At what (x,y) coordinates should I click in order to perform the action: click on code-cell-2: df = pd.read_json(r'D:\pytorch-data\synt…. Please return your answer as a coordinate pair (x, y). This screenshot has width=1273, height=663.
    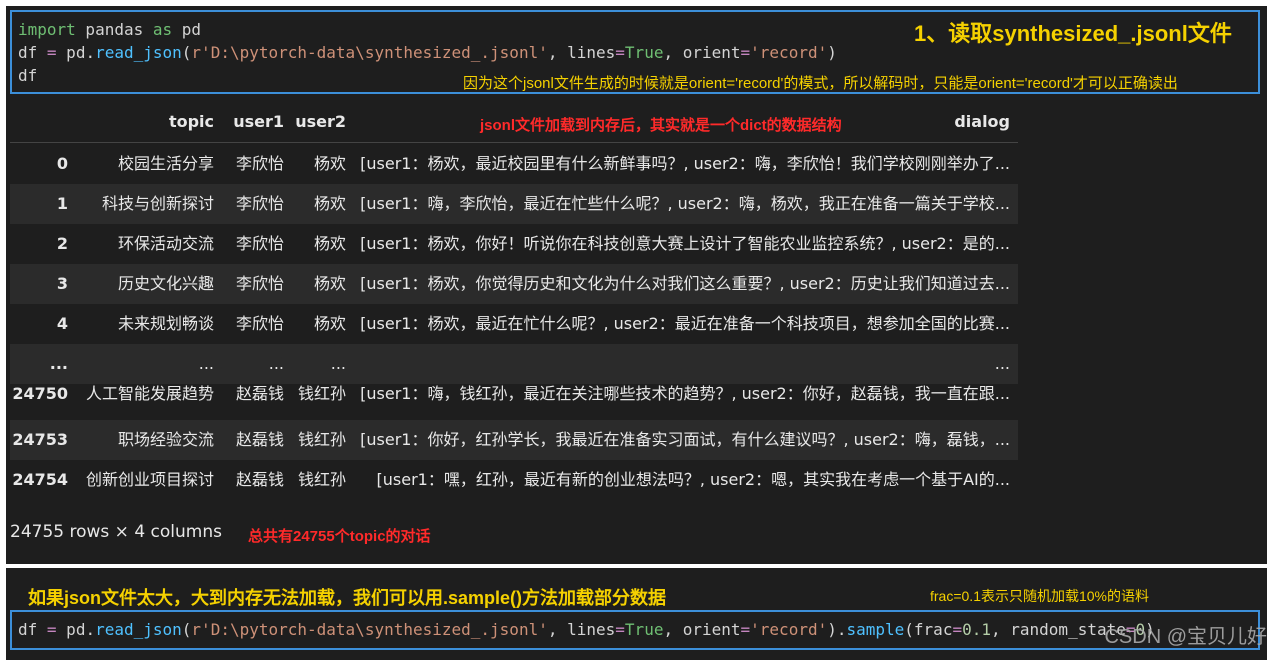
    Looking at the image, I should click on (635, 630).